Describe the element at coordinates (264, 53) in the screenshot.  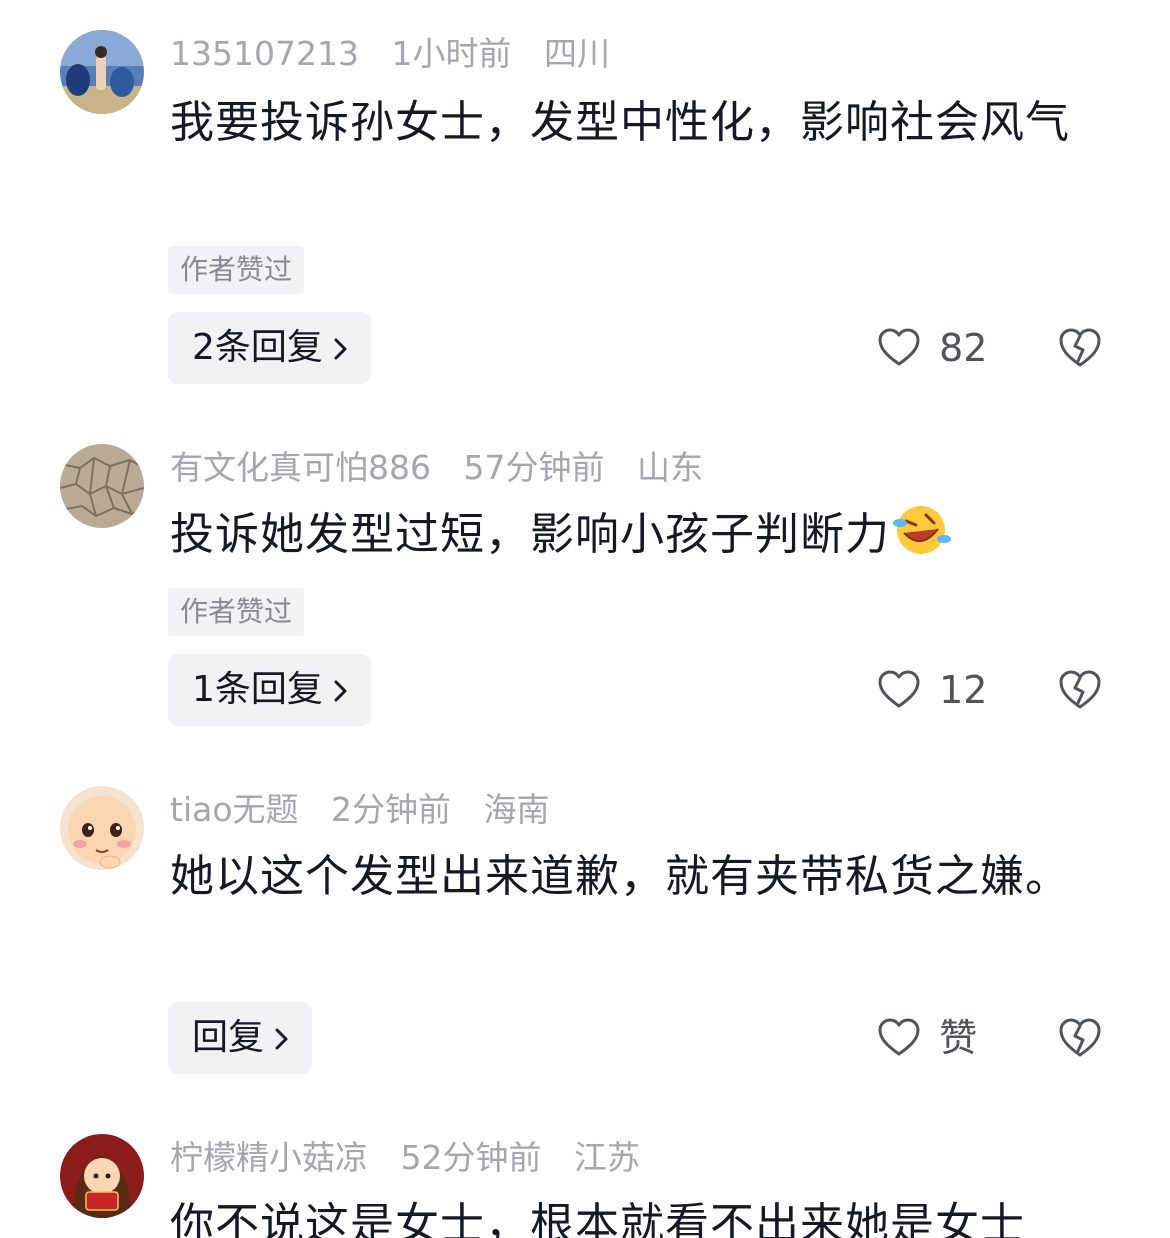
I see `username: 135107213` at that location.